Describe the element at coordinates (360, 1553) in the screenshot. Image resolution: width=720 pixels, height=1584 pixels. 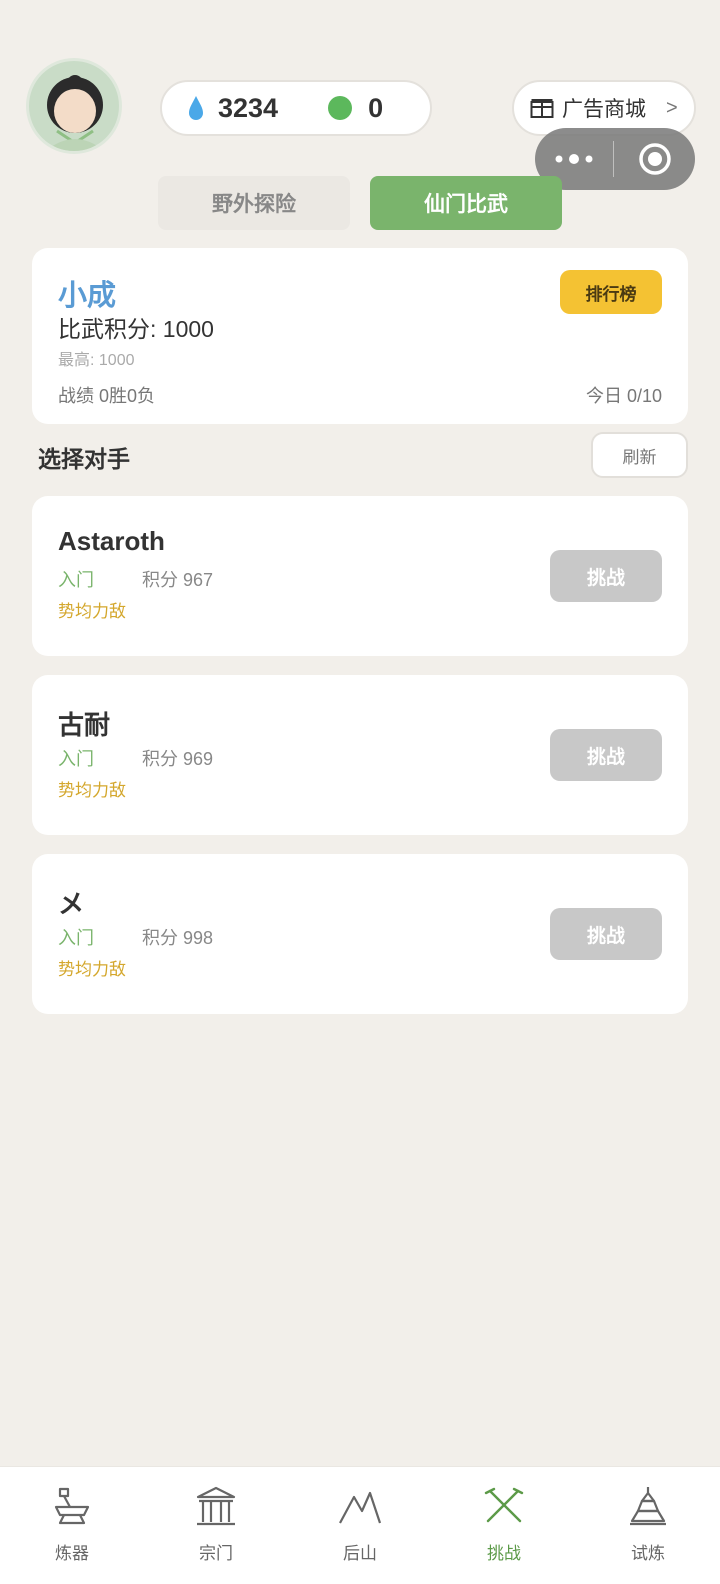
I see `nav-label: 后山` at that location.